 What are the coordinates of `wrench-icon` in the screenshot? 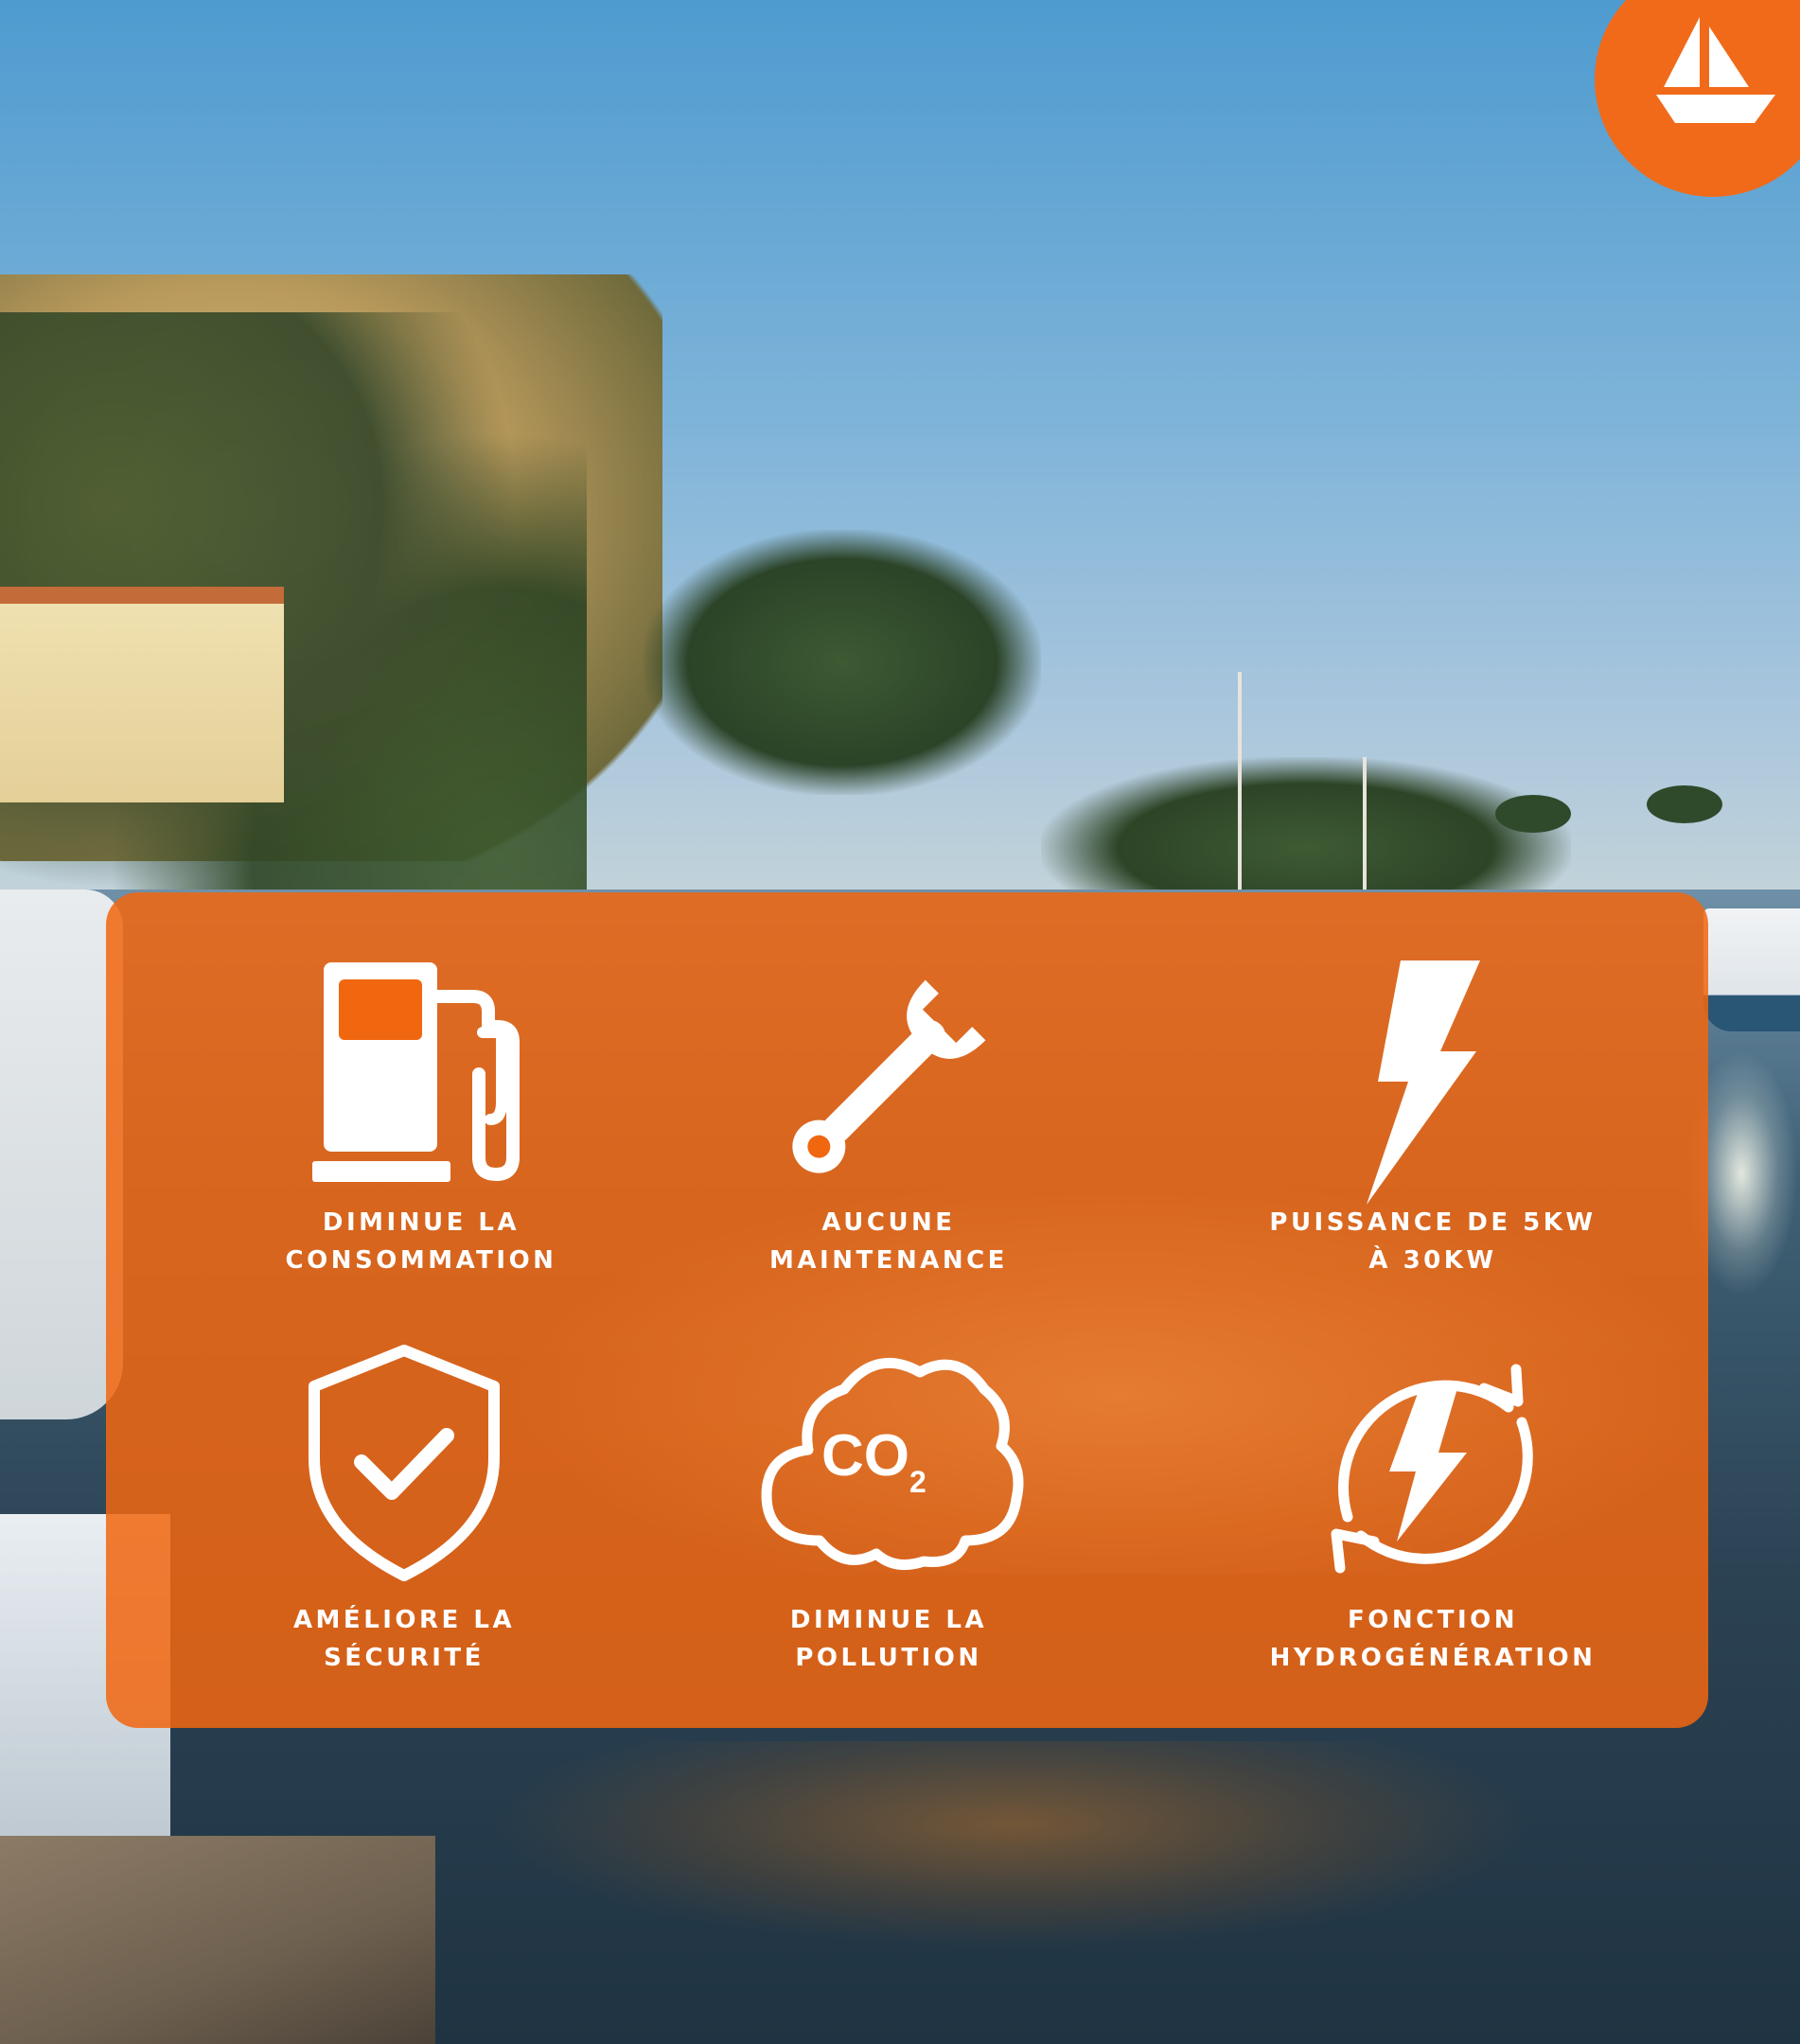 It's located at (889, 1076).